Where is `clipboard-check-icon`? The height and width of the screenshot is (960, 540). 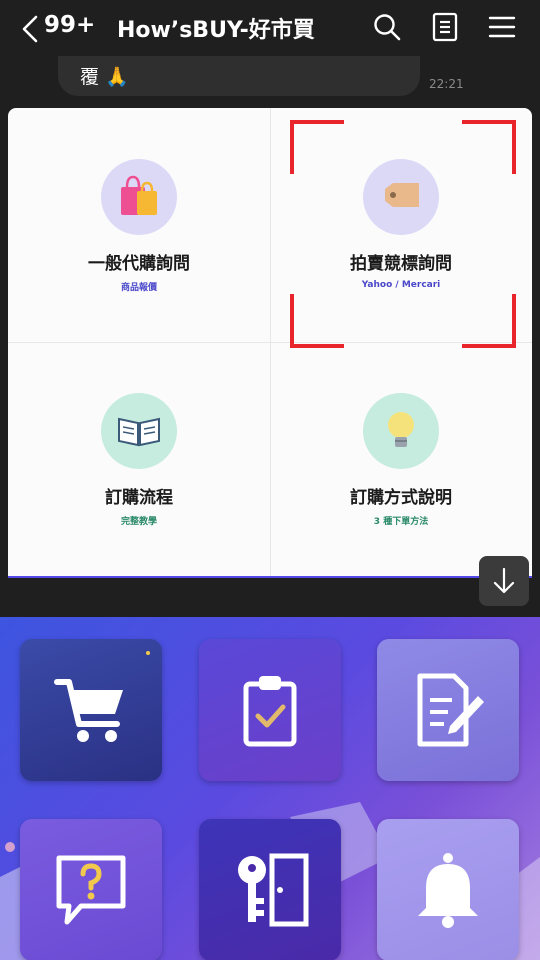
clipboard-check-icon is located at coordinates (270, 711).